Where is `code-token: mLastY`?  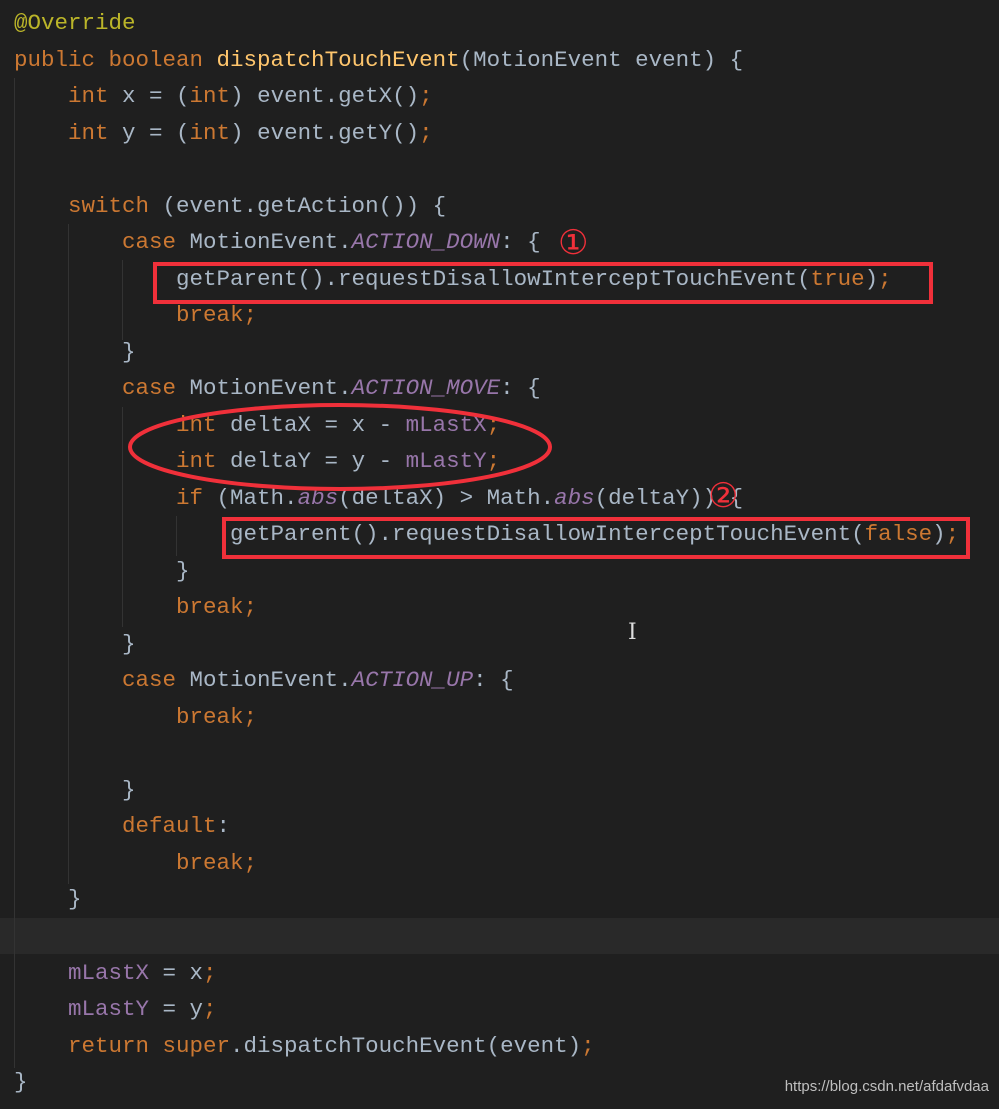
code-token: mLastY is located at coordinates (109, 1009).